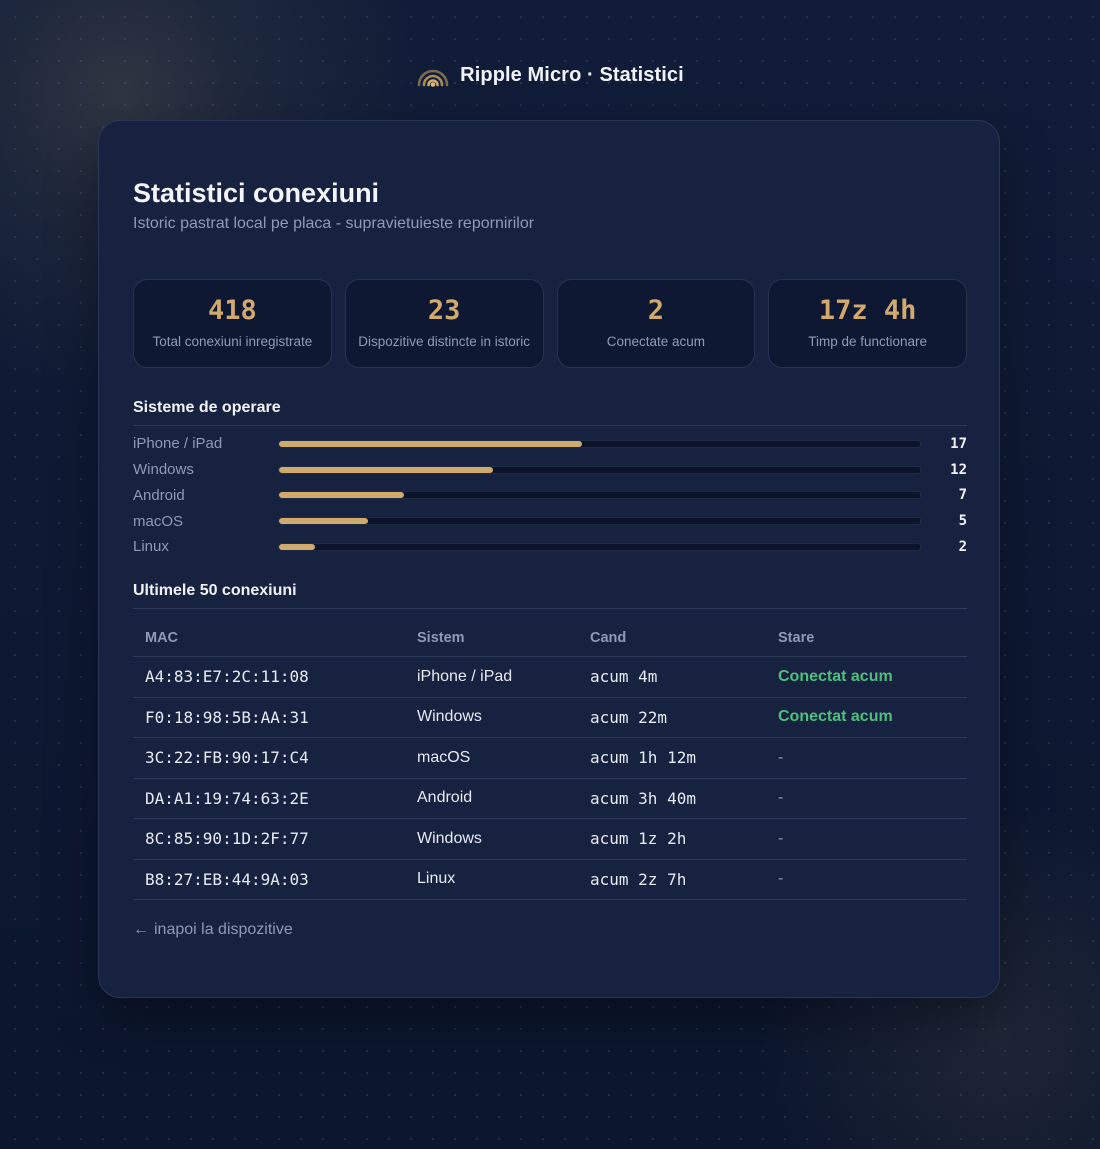 This screenshot has width=1100, height=1149. I want to click on os-name: macOS, so click(158, 521).